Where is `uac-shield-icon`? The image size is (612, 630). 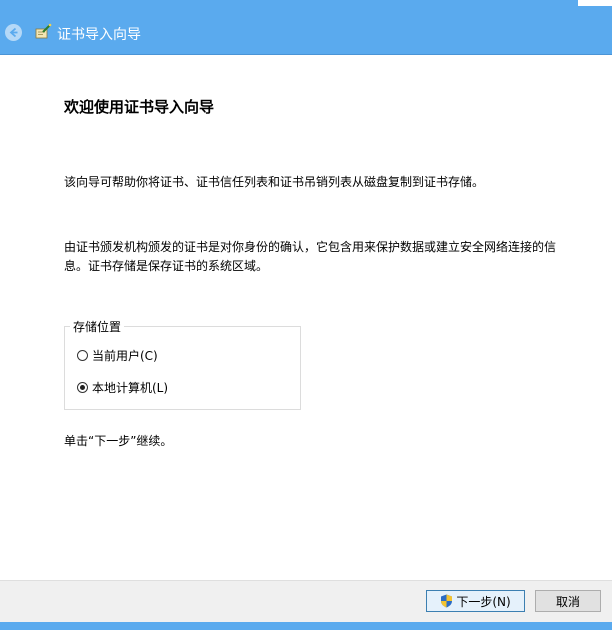 uac-shield-icon is located at coordinates (447, 601).